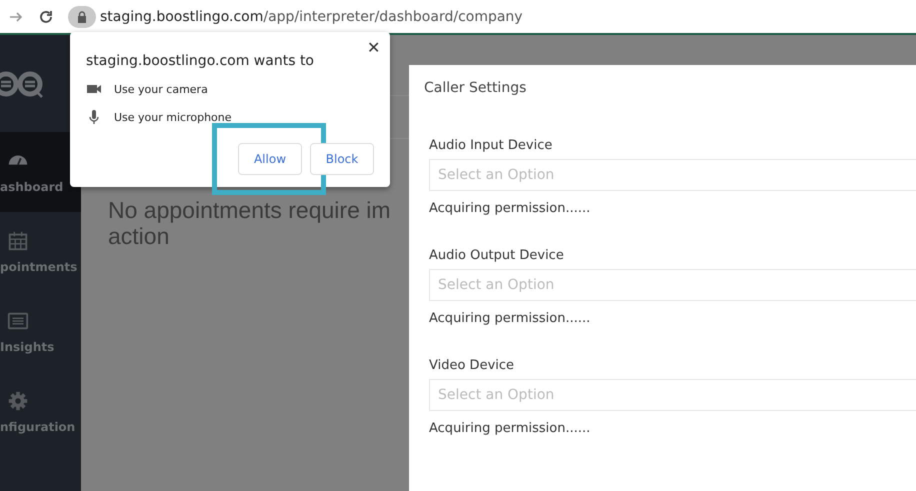  What do you see at coordinates (496, 255) in the screenshot?
I see `field-label: Audio Output Device` at bounding box center [496, 255].